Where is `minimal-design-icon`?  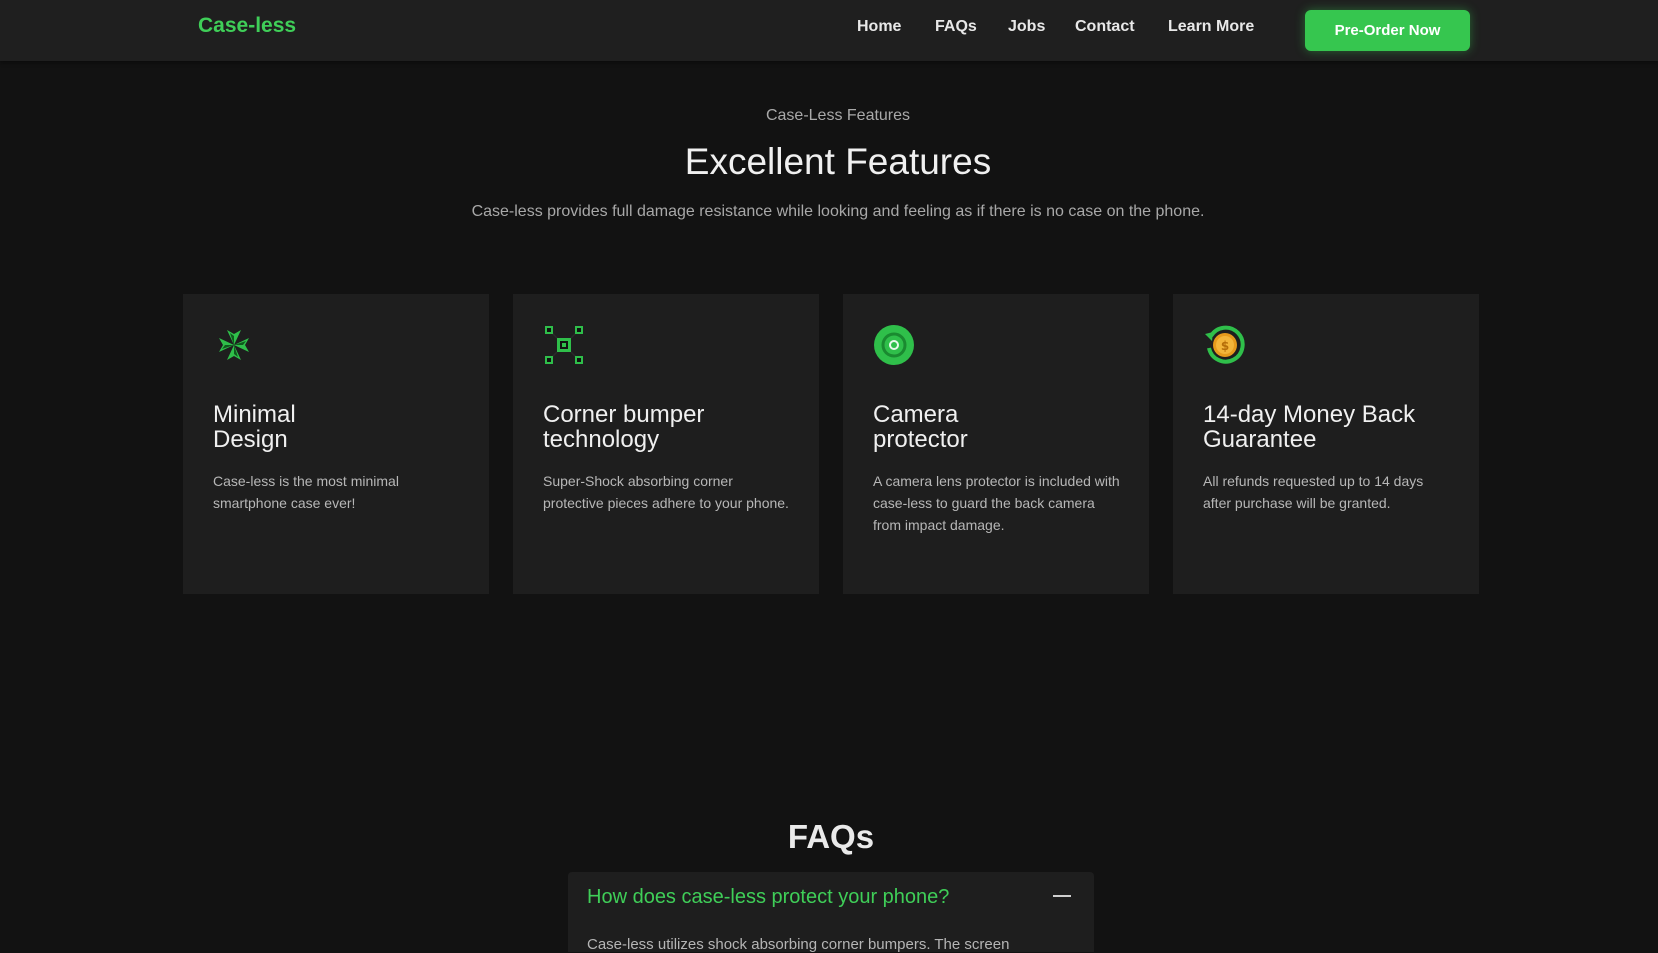 minimal-design-icon is located at coordinates (234, 345).